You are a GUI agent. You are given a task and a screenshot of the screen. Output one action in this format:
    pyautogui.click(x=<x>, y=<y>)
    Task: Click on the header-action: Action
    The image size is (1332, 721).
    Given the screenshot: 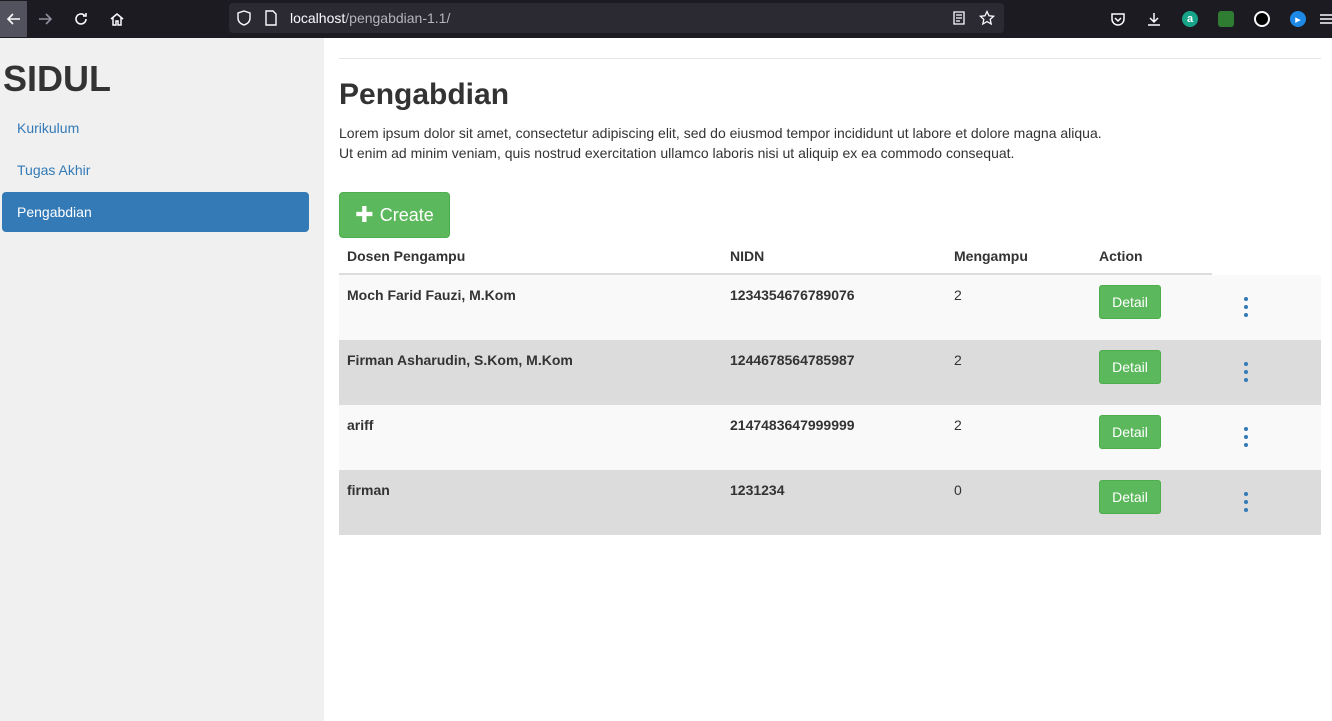 What is the action you would take?
    pyautogui.click(x=1121, y=256)
    